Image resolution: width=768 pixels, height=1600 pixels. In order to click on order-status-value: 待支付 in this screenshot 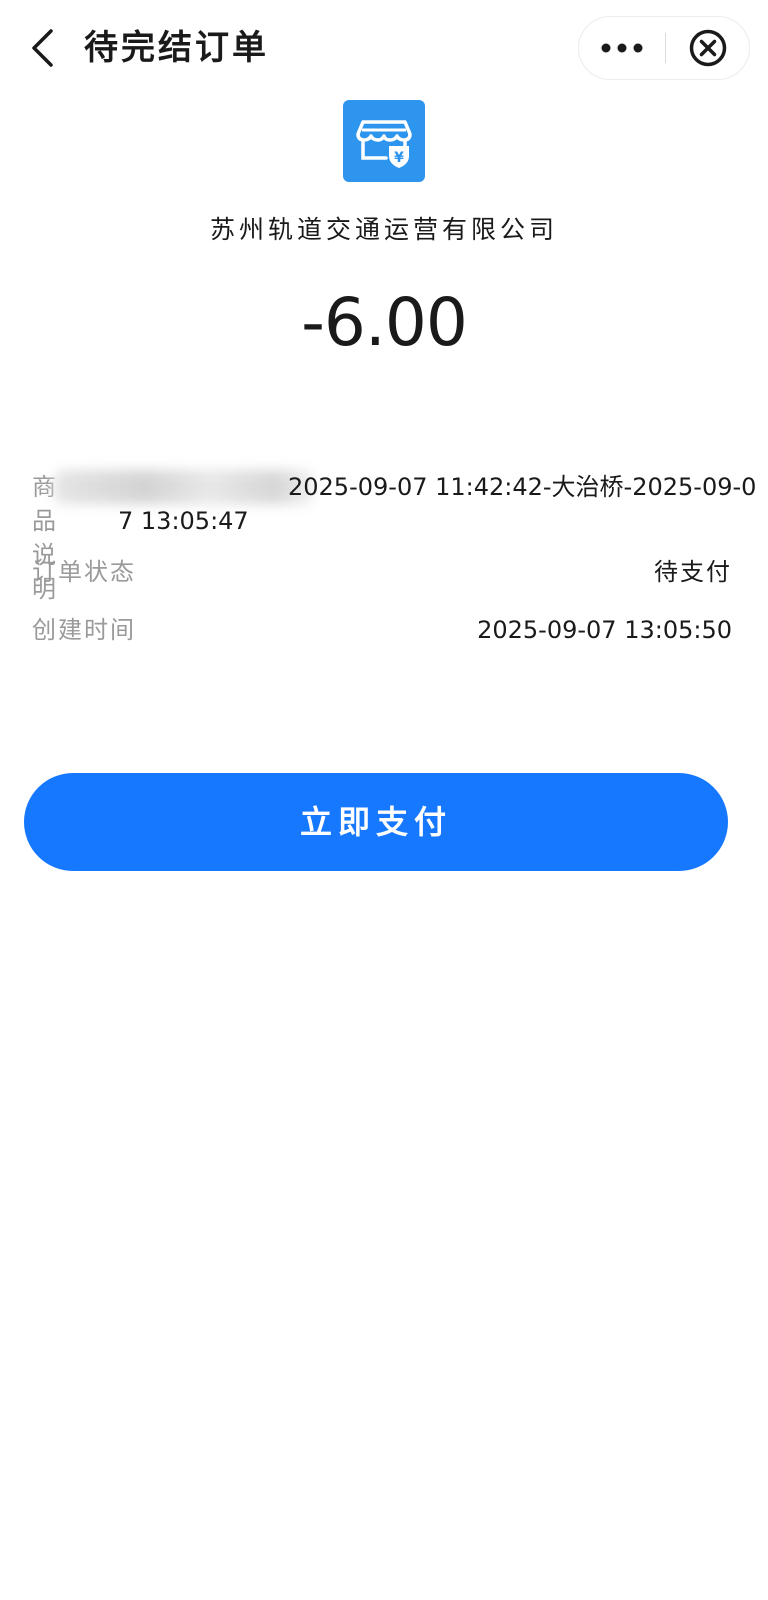, I will do `click(693, 572)`.